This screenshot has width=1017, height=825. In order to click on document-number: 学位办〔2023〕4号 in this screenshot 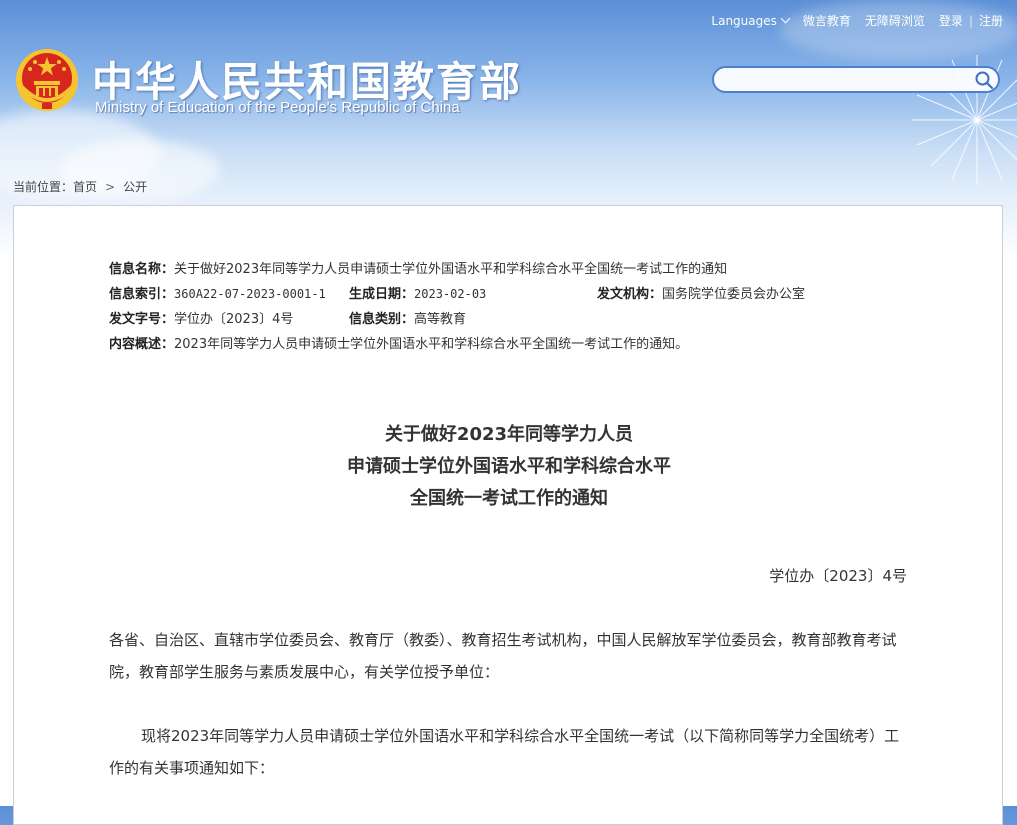, I will do `click(838, 576)`.